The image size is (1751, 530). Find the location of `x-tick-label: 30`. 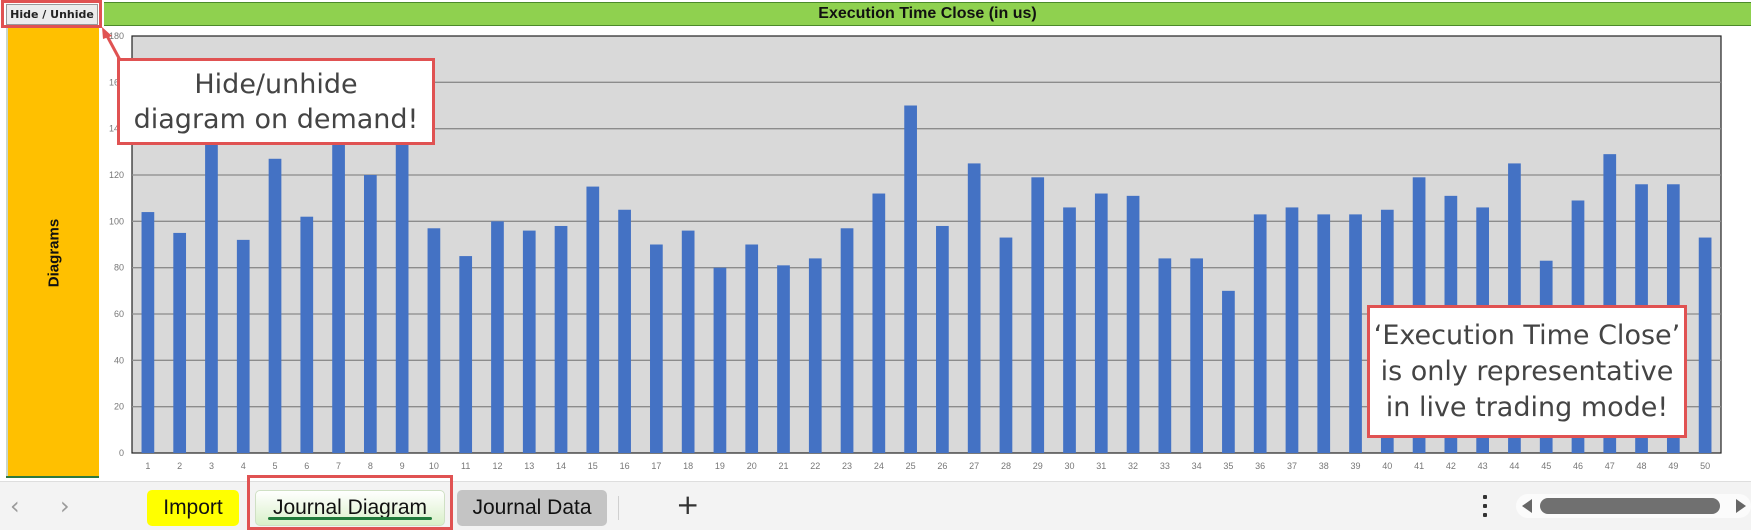

x-tick-label: 30 is located at coordinates (1070, 466).